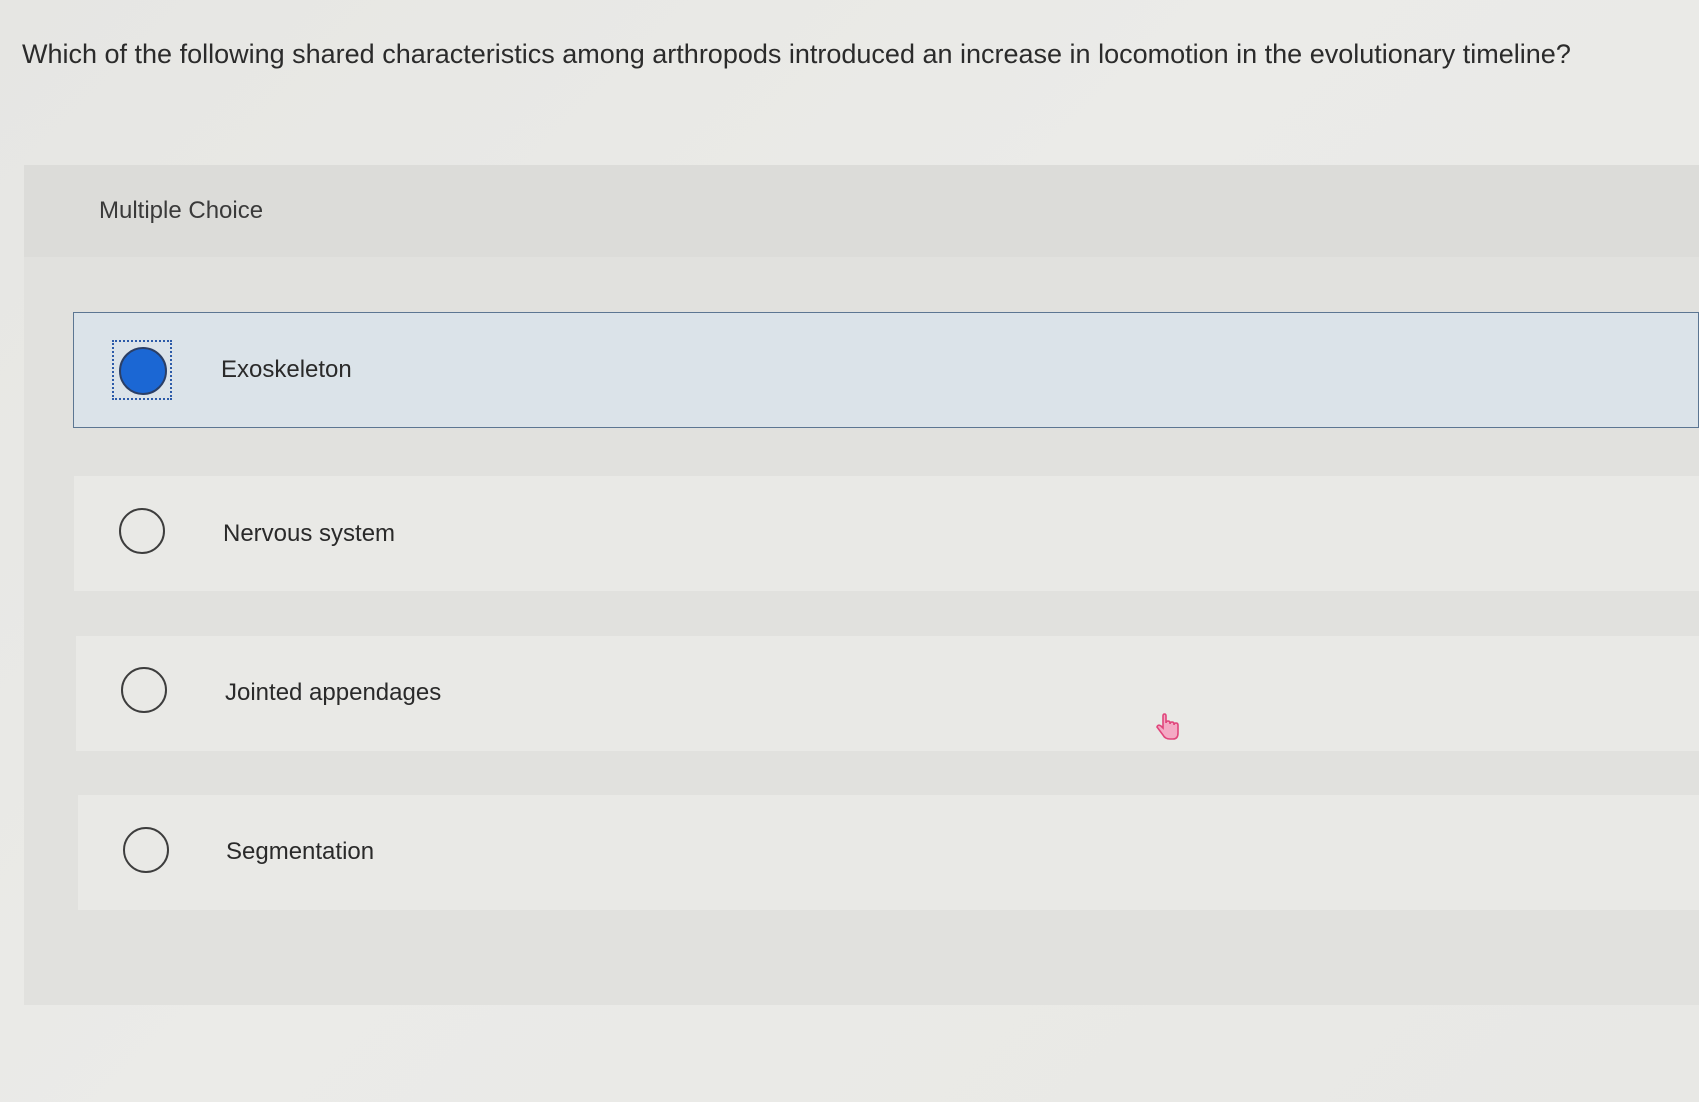  I want to click on option-nervous-system: Nervous system, so click(886, 533).